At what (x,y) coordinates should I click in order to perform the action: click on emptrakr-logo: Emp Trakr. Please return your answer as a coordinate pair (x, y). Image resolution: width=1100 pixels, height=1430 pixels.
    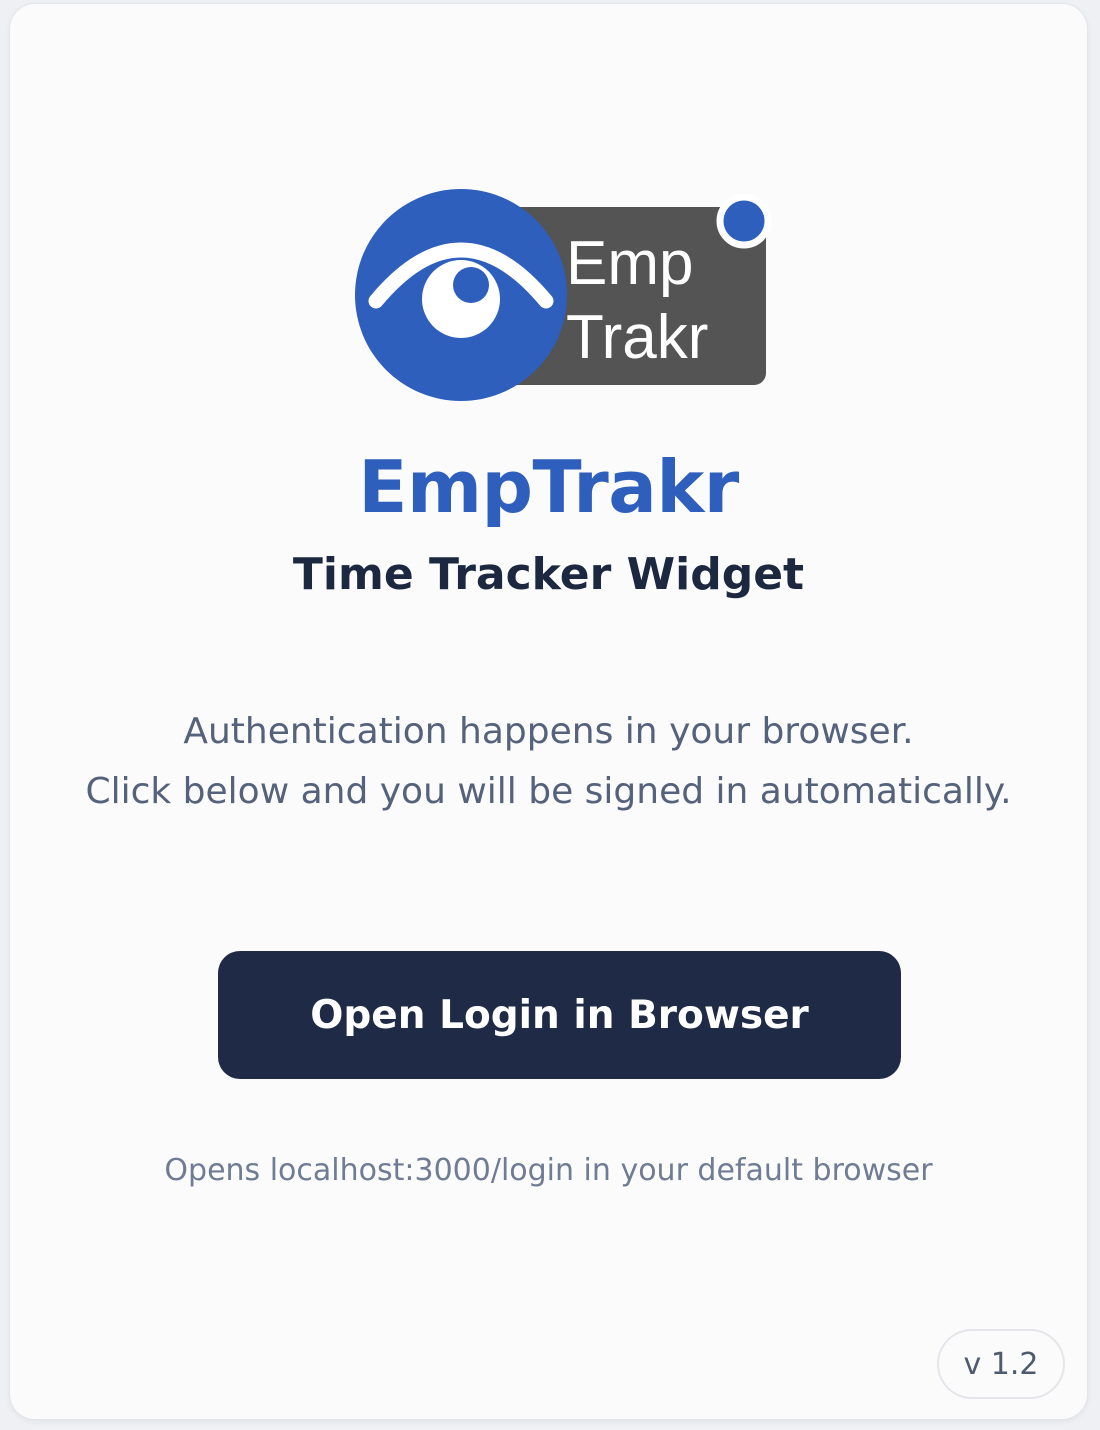
    Looking at the image, I should click on (561, 297).